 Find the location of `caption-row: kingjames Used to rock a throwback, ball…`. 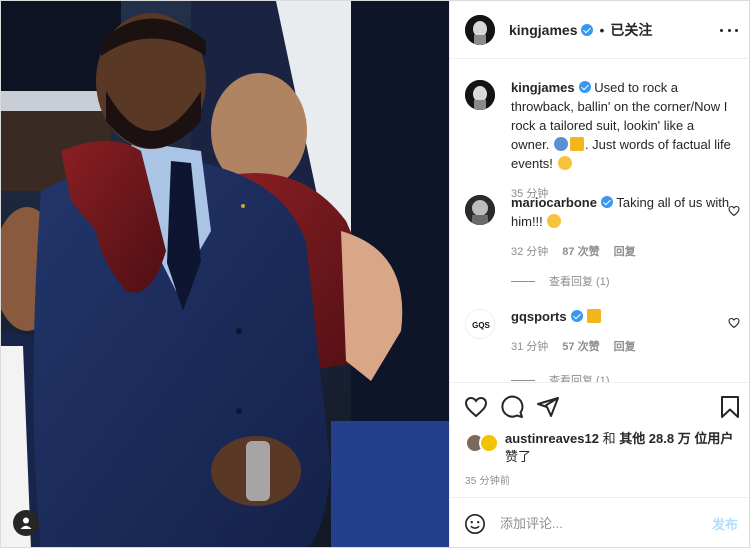

caption-row: kingjames Used to rock a throwback, ball… is located at coordinates (602, 139).